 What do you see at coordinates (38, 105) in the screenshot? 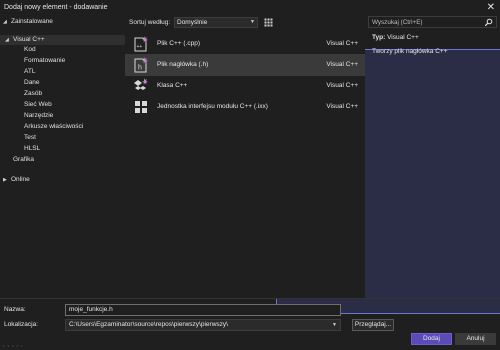
I see `tree-item-siec-web: Sieć Web` at bounding box center [38, 105].